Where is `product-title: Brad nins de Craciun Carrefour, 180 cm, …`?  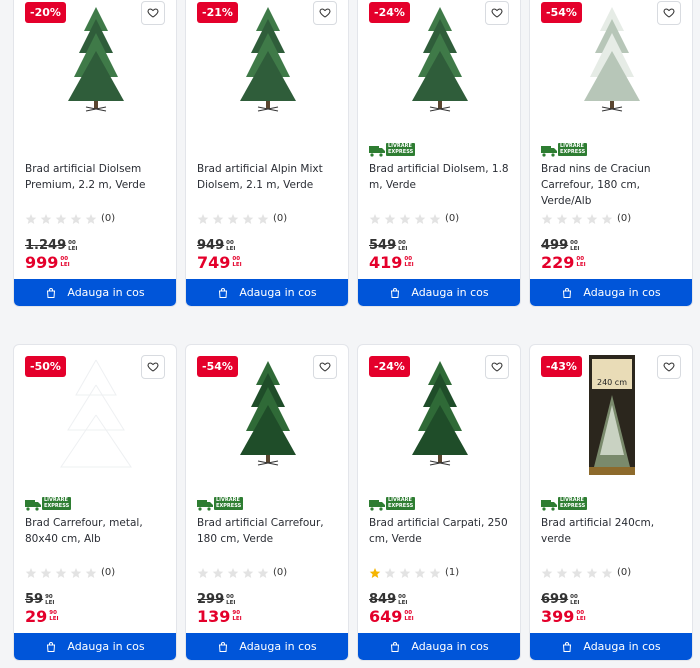
product-title: Brad nins de Craciun Carrefour, 180 cm, … is located at coordinates (611, 185).